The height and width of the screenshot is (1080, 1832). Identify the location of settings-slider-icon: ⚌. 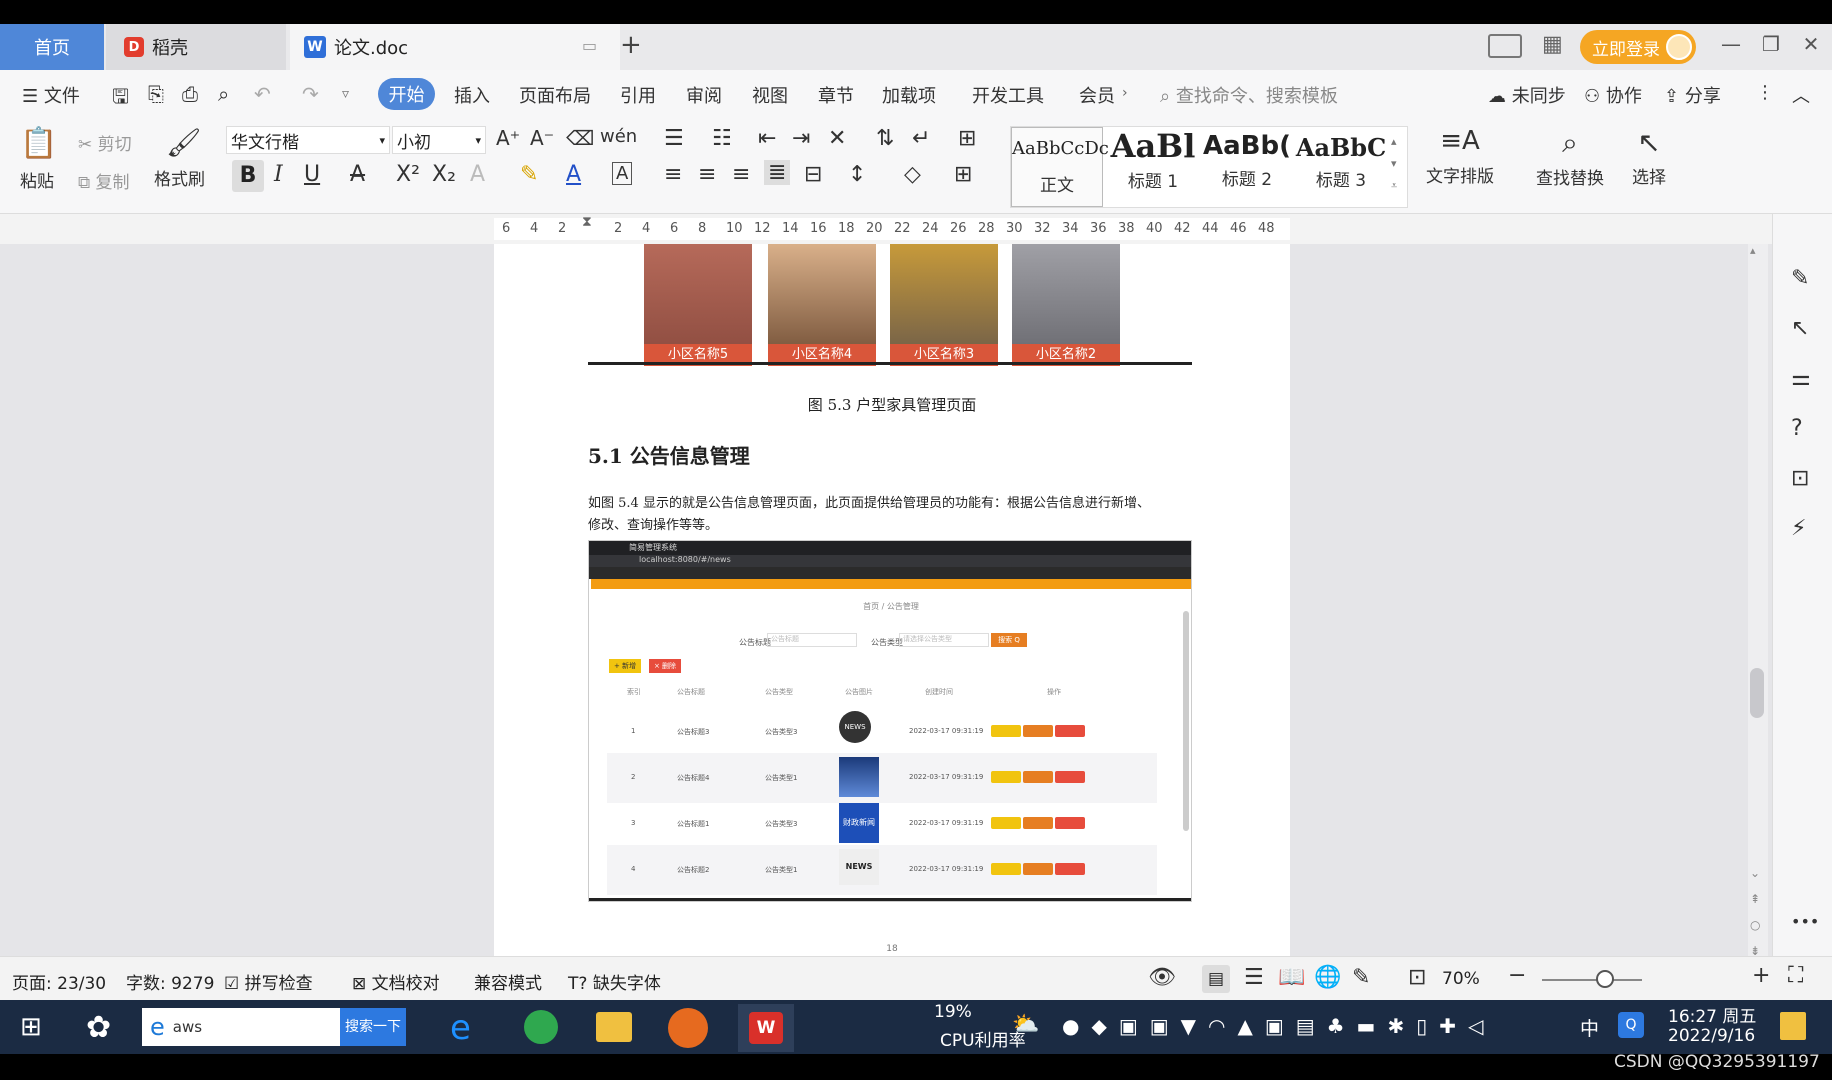
(1801, 378).